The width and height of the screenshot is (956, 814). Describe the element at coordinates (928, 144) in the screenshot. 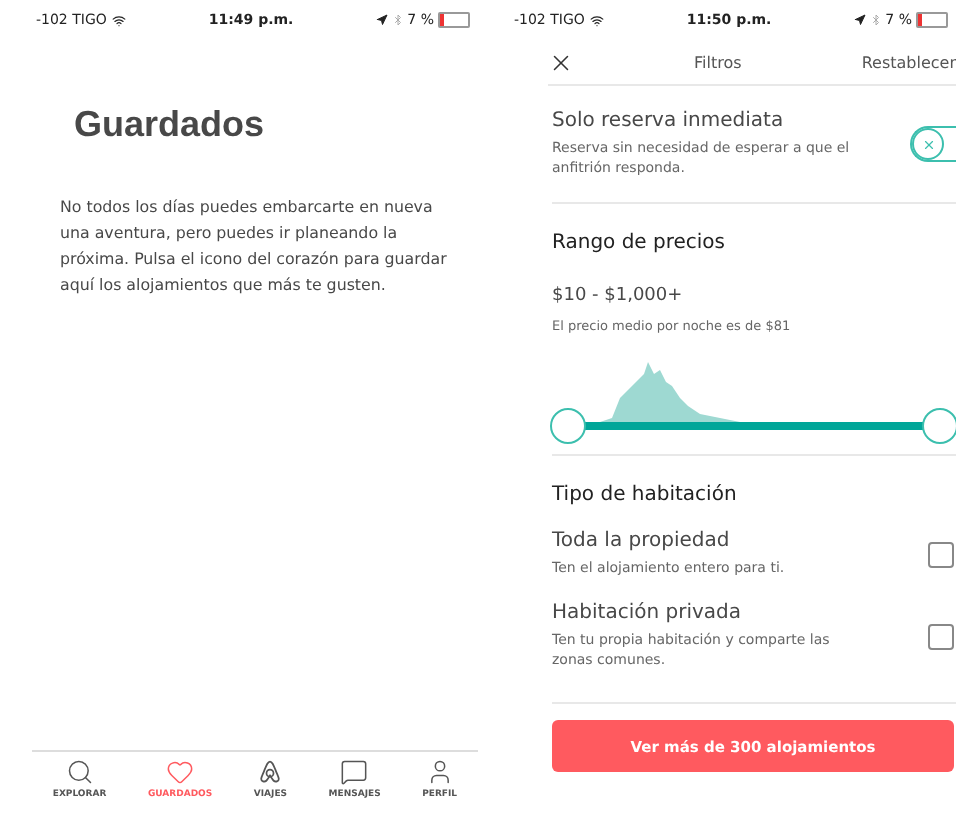

I see `close-icon` at that location.